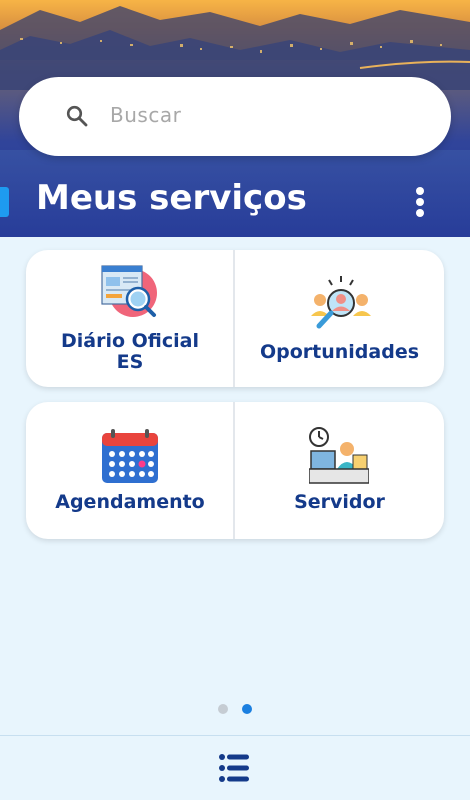 The height and width of the screenshot is (800, 470). I want to click on page-title: Meus serviços, so click(171, 198).